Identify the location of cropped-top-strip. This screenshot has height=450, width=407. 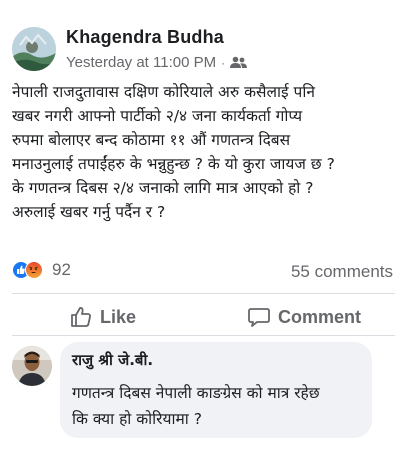
(203, 7).